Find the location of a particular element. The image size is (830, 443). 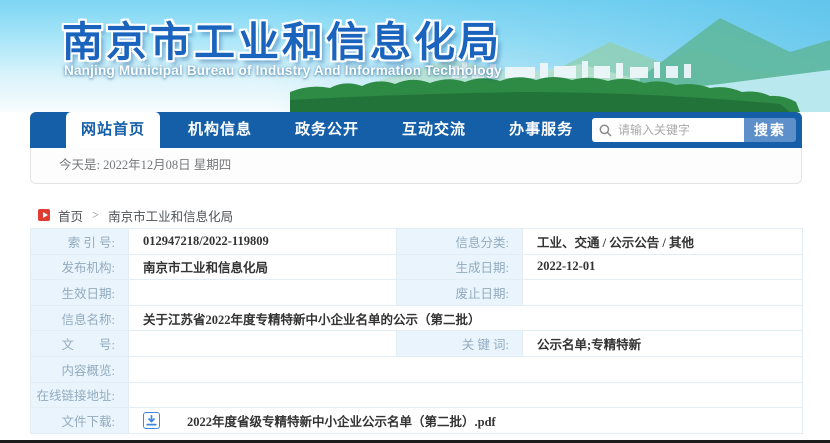

field-label-file-download: 文件下载: is located at coordinates (79, 420).